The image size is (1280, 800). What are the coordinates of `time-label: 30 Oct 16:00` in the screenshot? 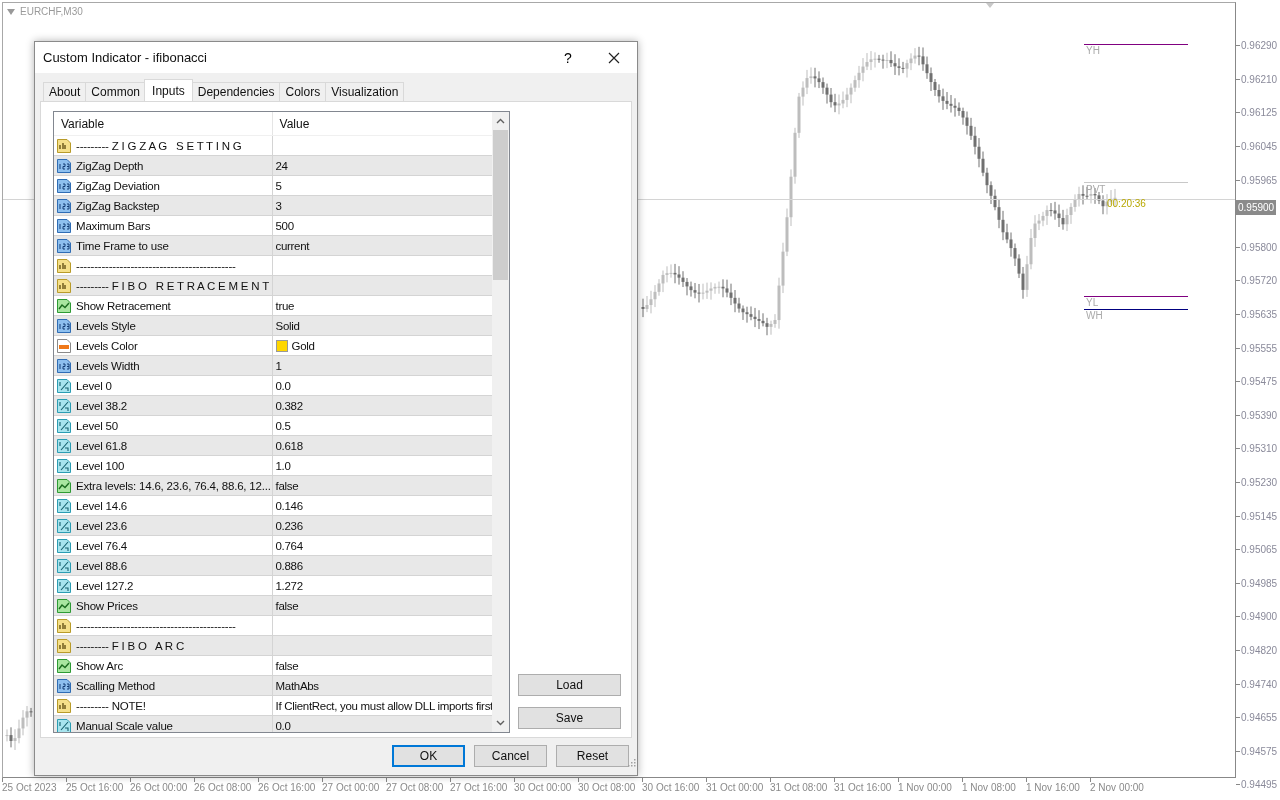 It's located at (671, 787).